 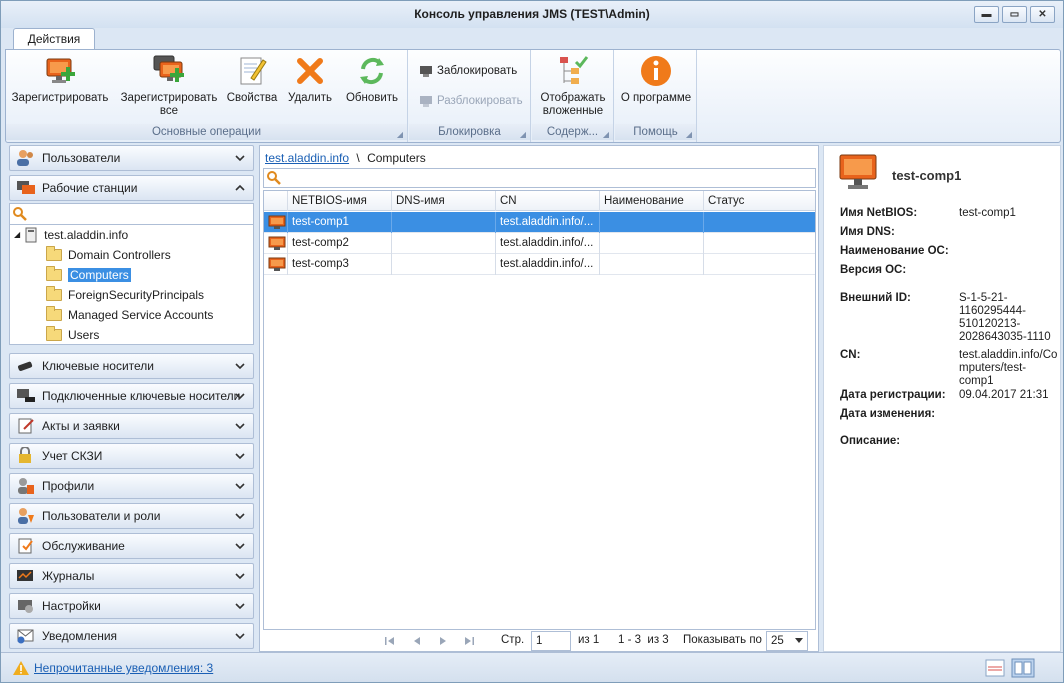 I want to click on nav-users-roles-label: Пользователи и роли, so click(x=101, y=516).